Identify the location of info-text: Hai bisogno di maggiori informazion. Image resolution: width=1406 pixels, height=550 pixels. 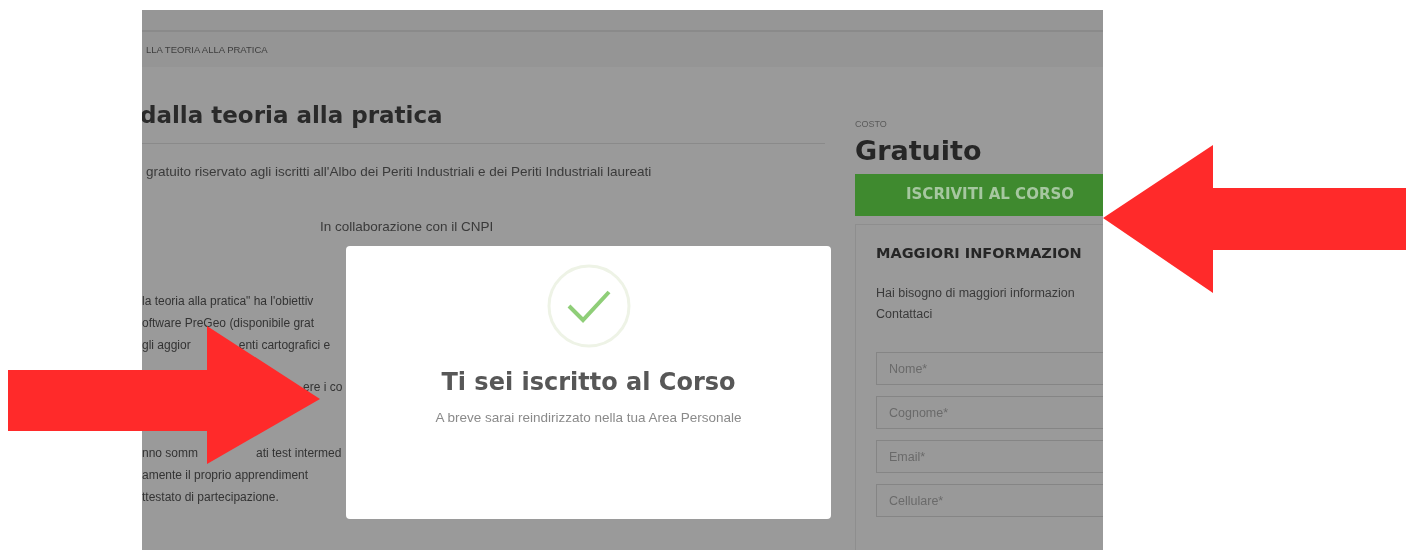
(976, 293).